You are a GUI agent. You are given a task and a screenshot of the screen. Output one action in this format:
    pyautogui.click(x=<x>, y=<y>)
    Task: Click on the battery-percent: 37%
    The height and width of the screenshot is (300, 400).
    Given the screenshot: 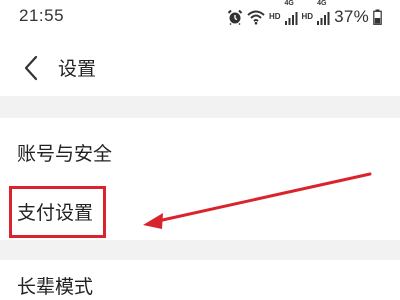 What is the action you would take?
    pyautogui.click(x=351, y=16)
    